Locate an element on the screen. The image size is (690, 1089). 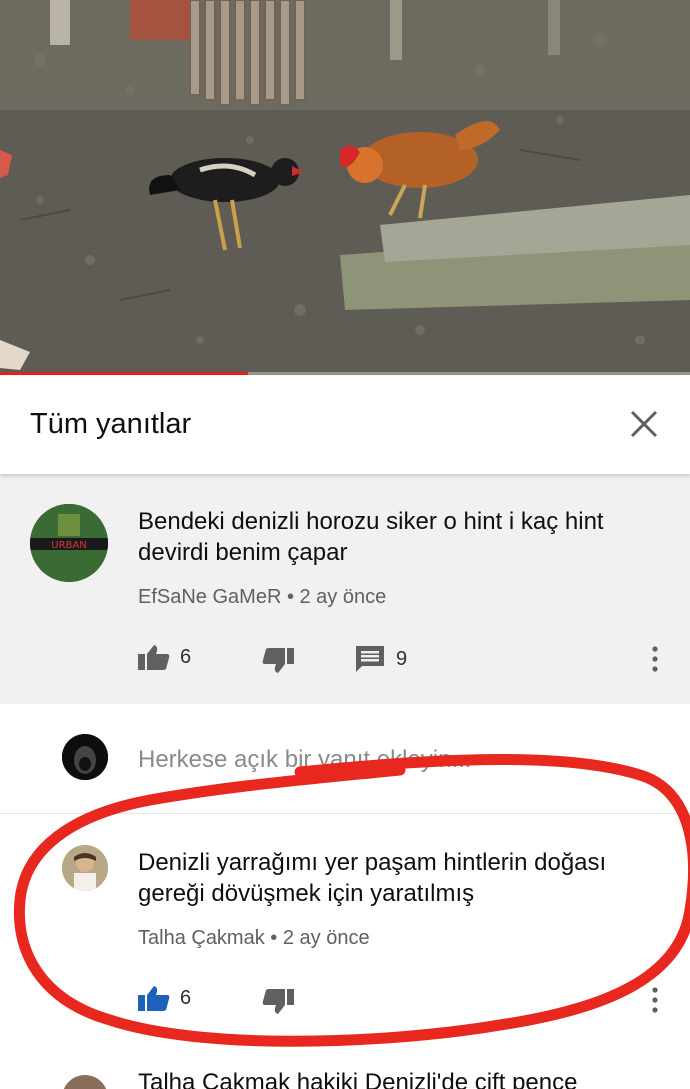
avatar-text: URBAN is located at coordinates (68, 545).